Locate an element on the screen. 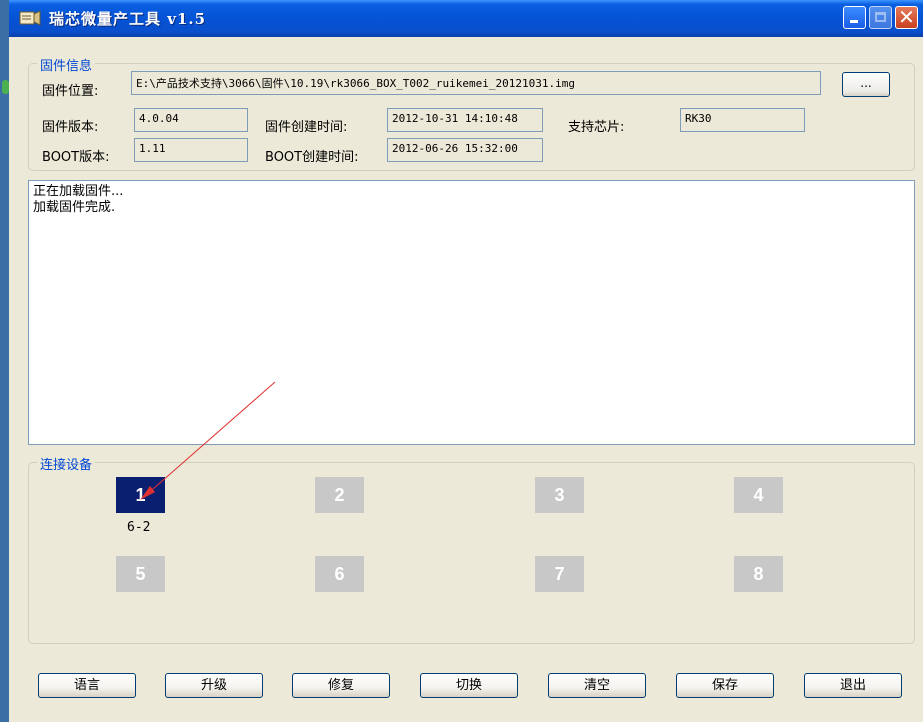 The image size is (923, 722). devices-legend: 连接设备 is located at coordinates (66, 463).